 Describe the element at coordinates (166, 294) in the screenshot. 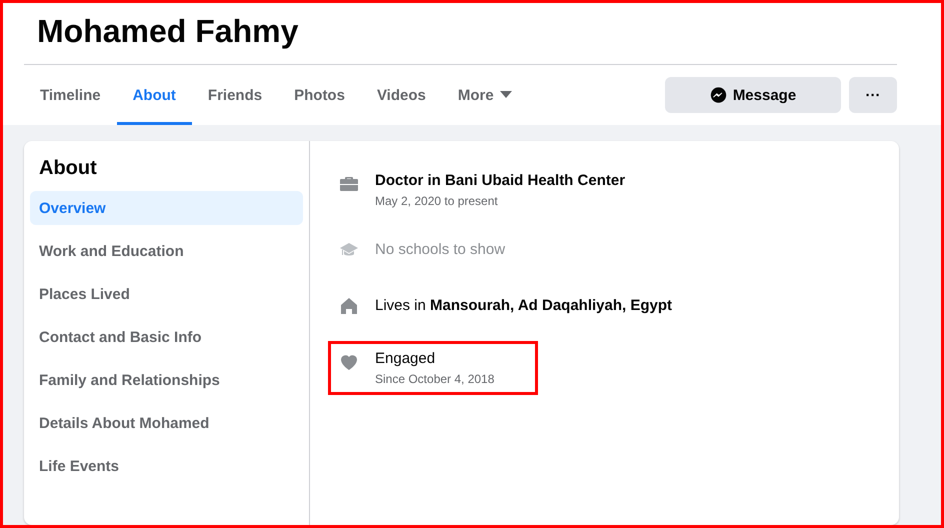

I see `sidebar-item: Places Lived` at that location.